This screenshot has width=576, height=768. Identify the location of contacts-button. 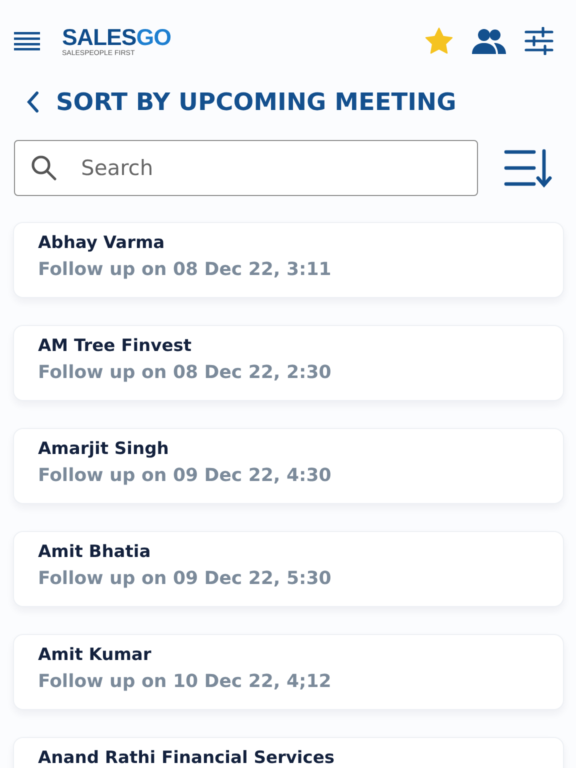
(489, 41).